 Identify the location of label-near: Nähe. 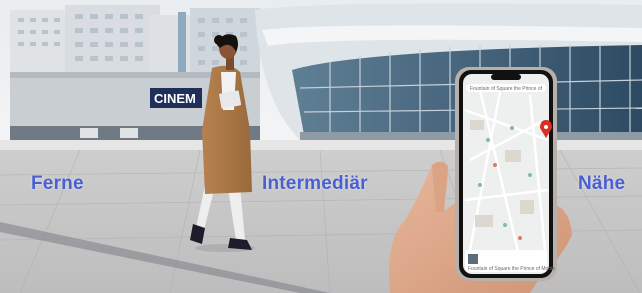
(602, 183).